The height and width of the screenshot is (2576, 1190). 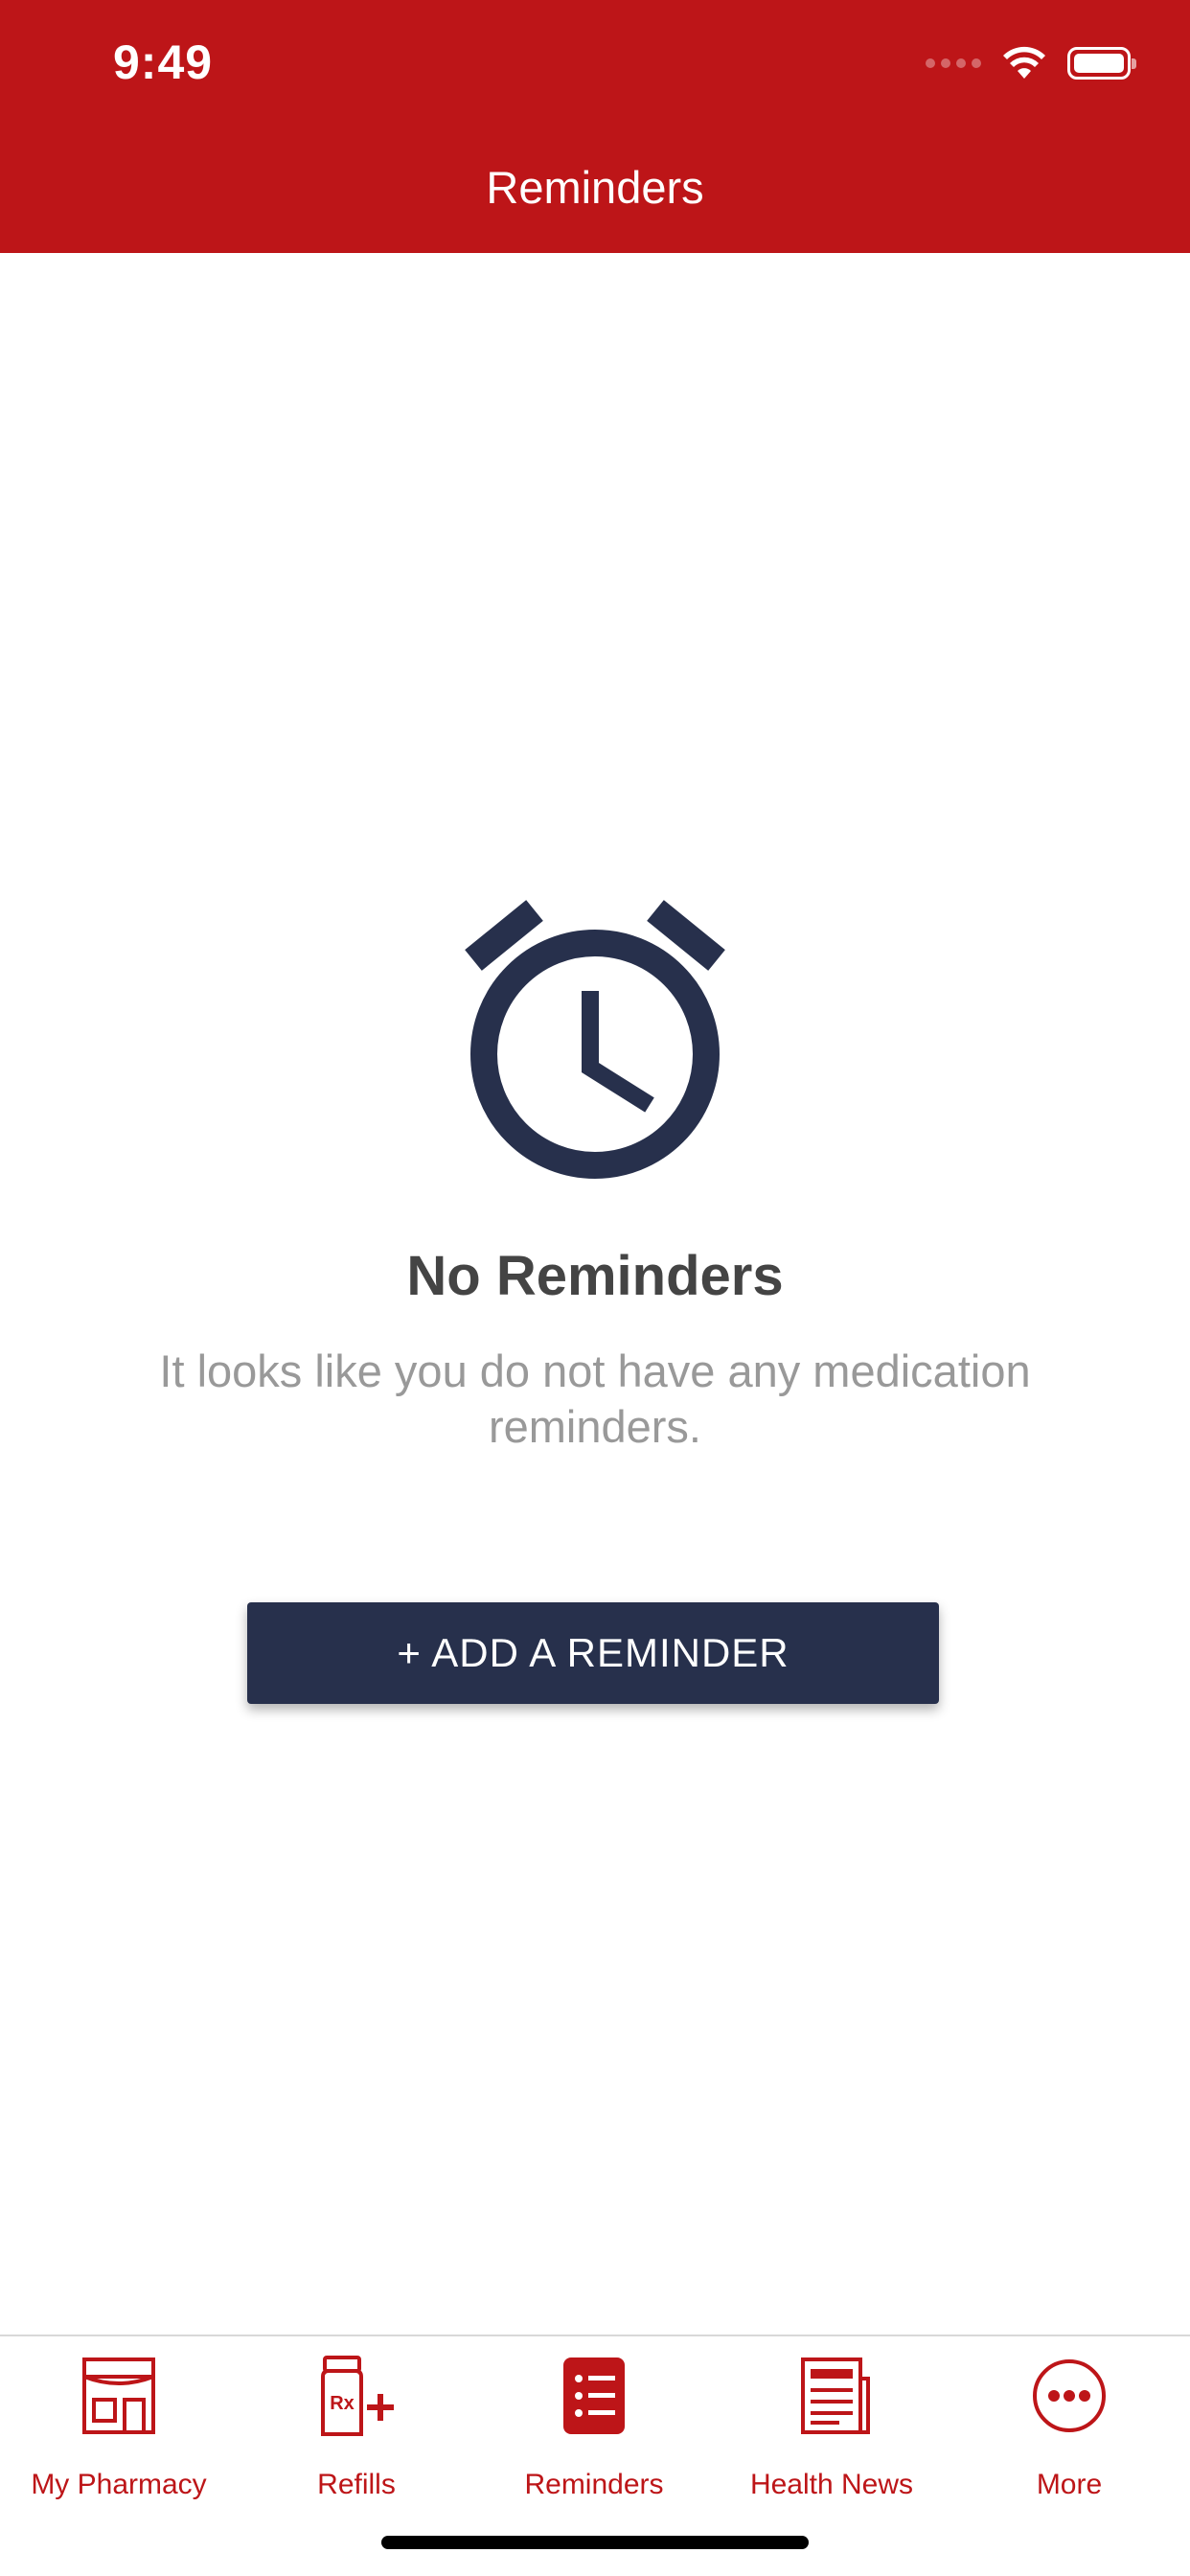 I want to click on page-title: Reminders, so click(x=595, y=187).